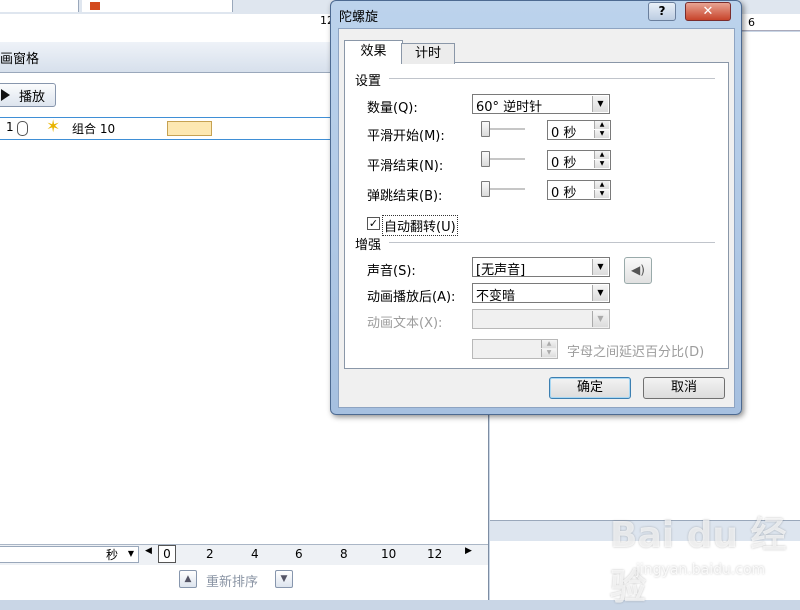 This screenshot has height=610, width=800. What do you see at coordinates (708, 11) in the screenshot?
I see `close-button: ✕` at bounding box center [708, 11].